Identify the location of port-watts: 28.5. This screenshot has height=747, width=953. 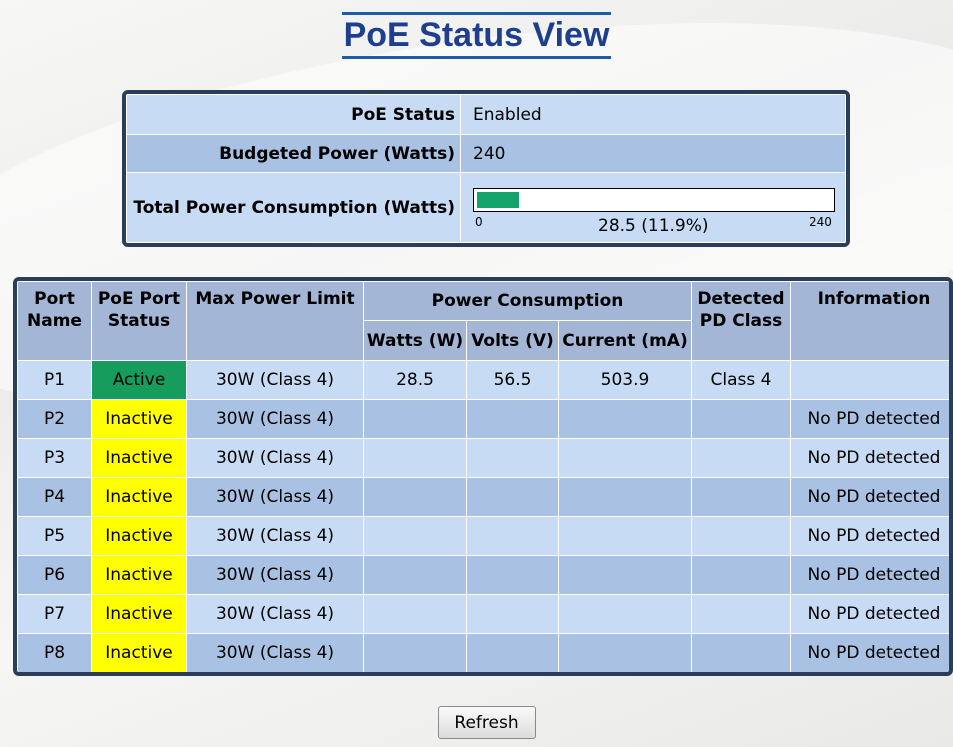
(415, 380).